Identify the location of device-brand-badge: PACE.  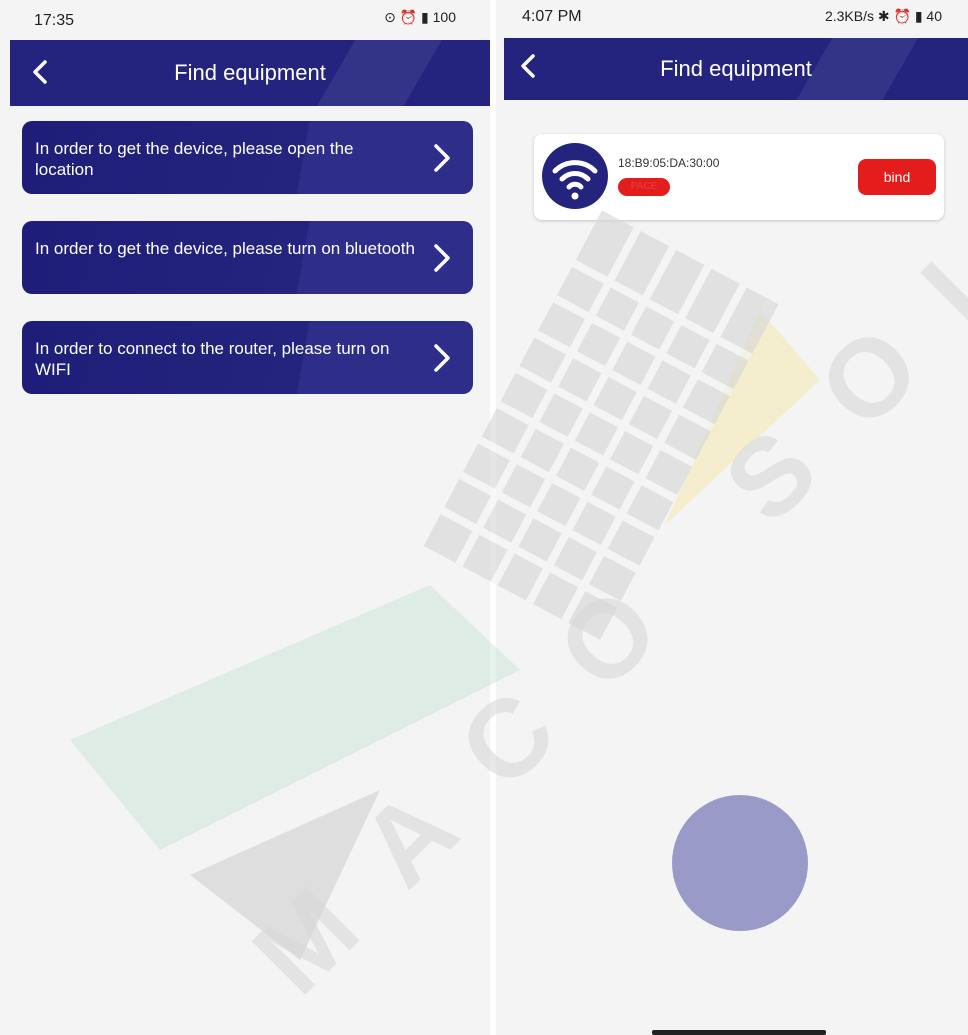
(644, 187).